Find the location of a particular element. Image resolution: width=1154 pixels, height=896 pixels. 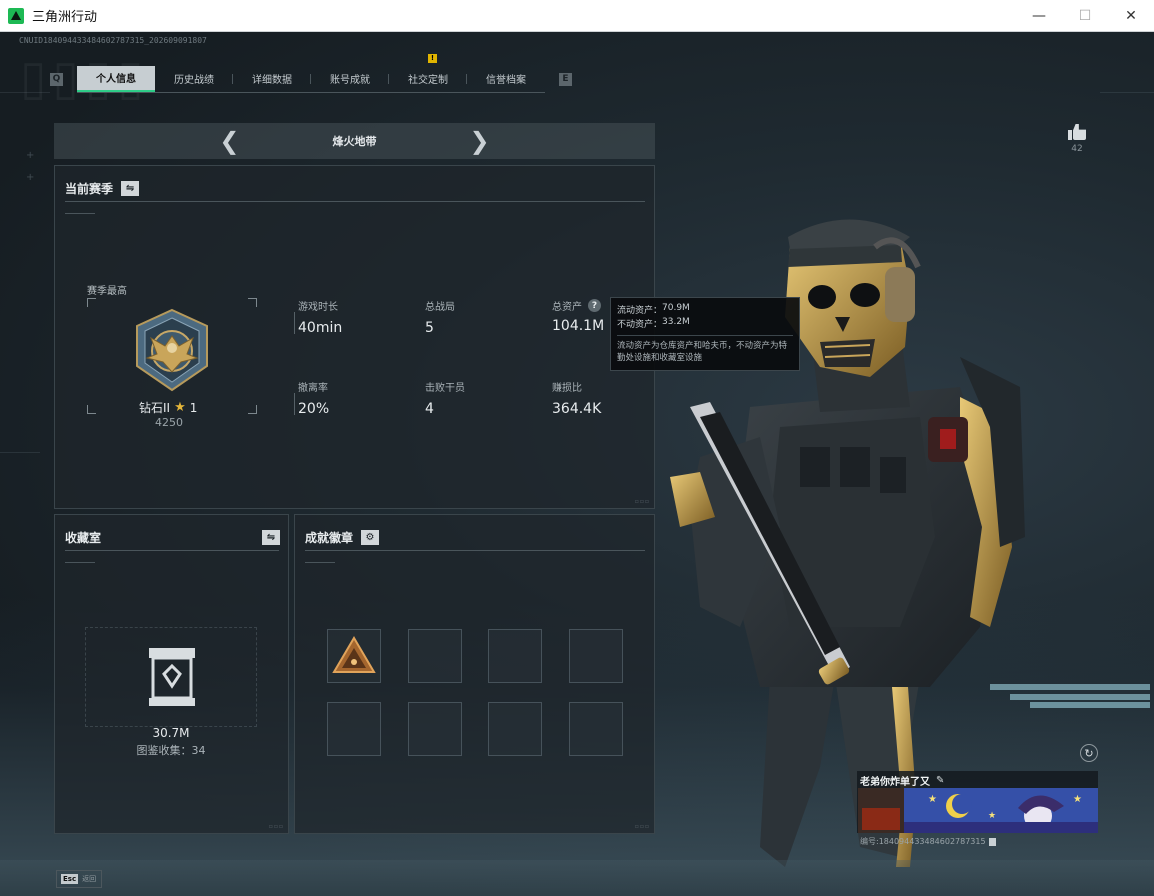

window-title: 三角洲行动 is located at coordinates (65, 17).